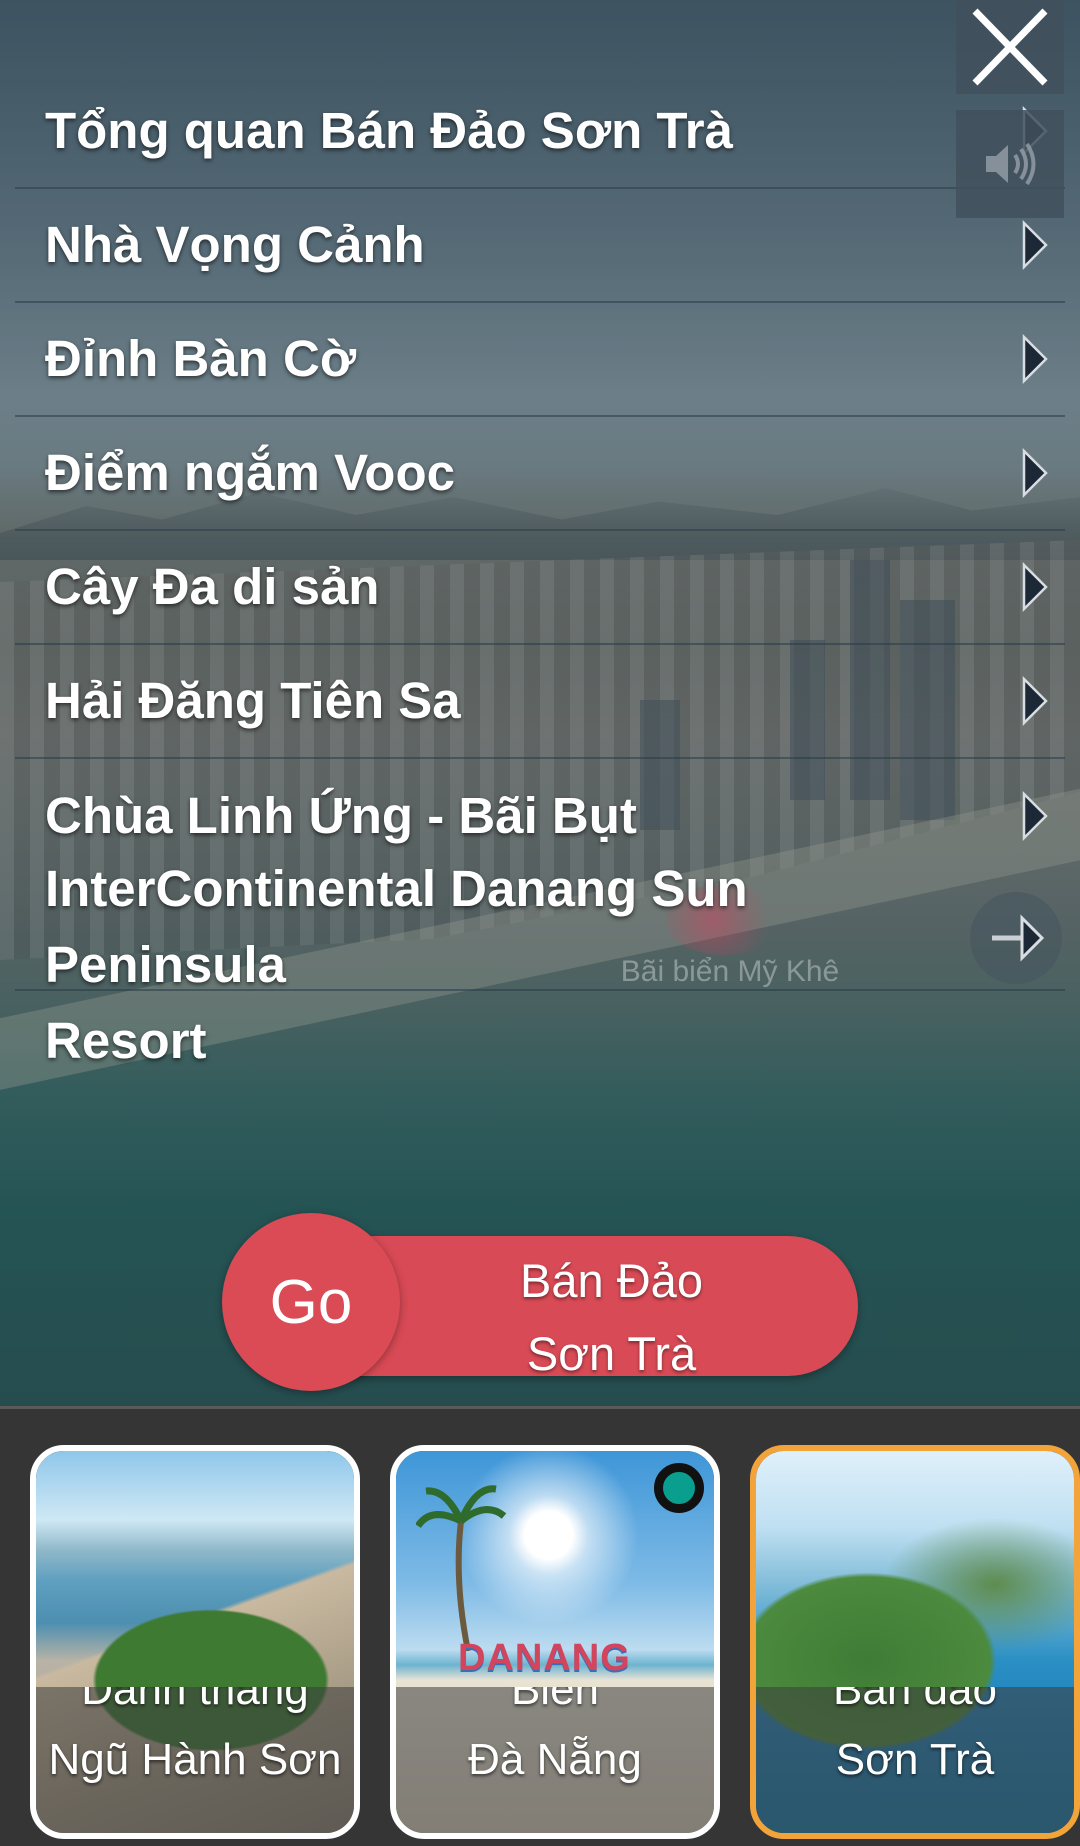 The width and height of the screenshot is (1080, 1846). Describe the element at coordinates (235, 244) in the screenshot. I see `menu-item-label: Nhà Vọng Cảnh` at that location.